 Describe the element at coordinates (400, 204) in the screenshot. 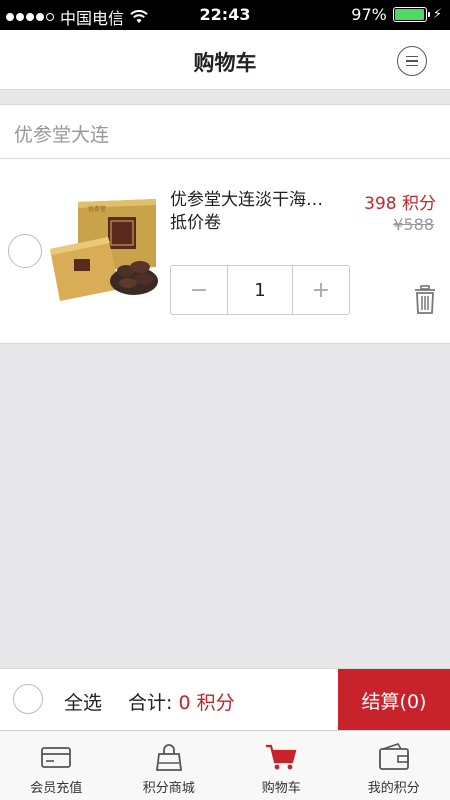

I see `product-price: 398 积分` at that location.